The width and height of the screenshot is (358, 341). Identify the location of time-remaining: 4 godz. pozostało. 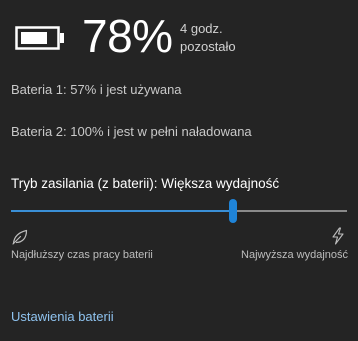
(240, 38).